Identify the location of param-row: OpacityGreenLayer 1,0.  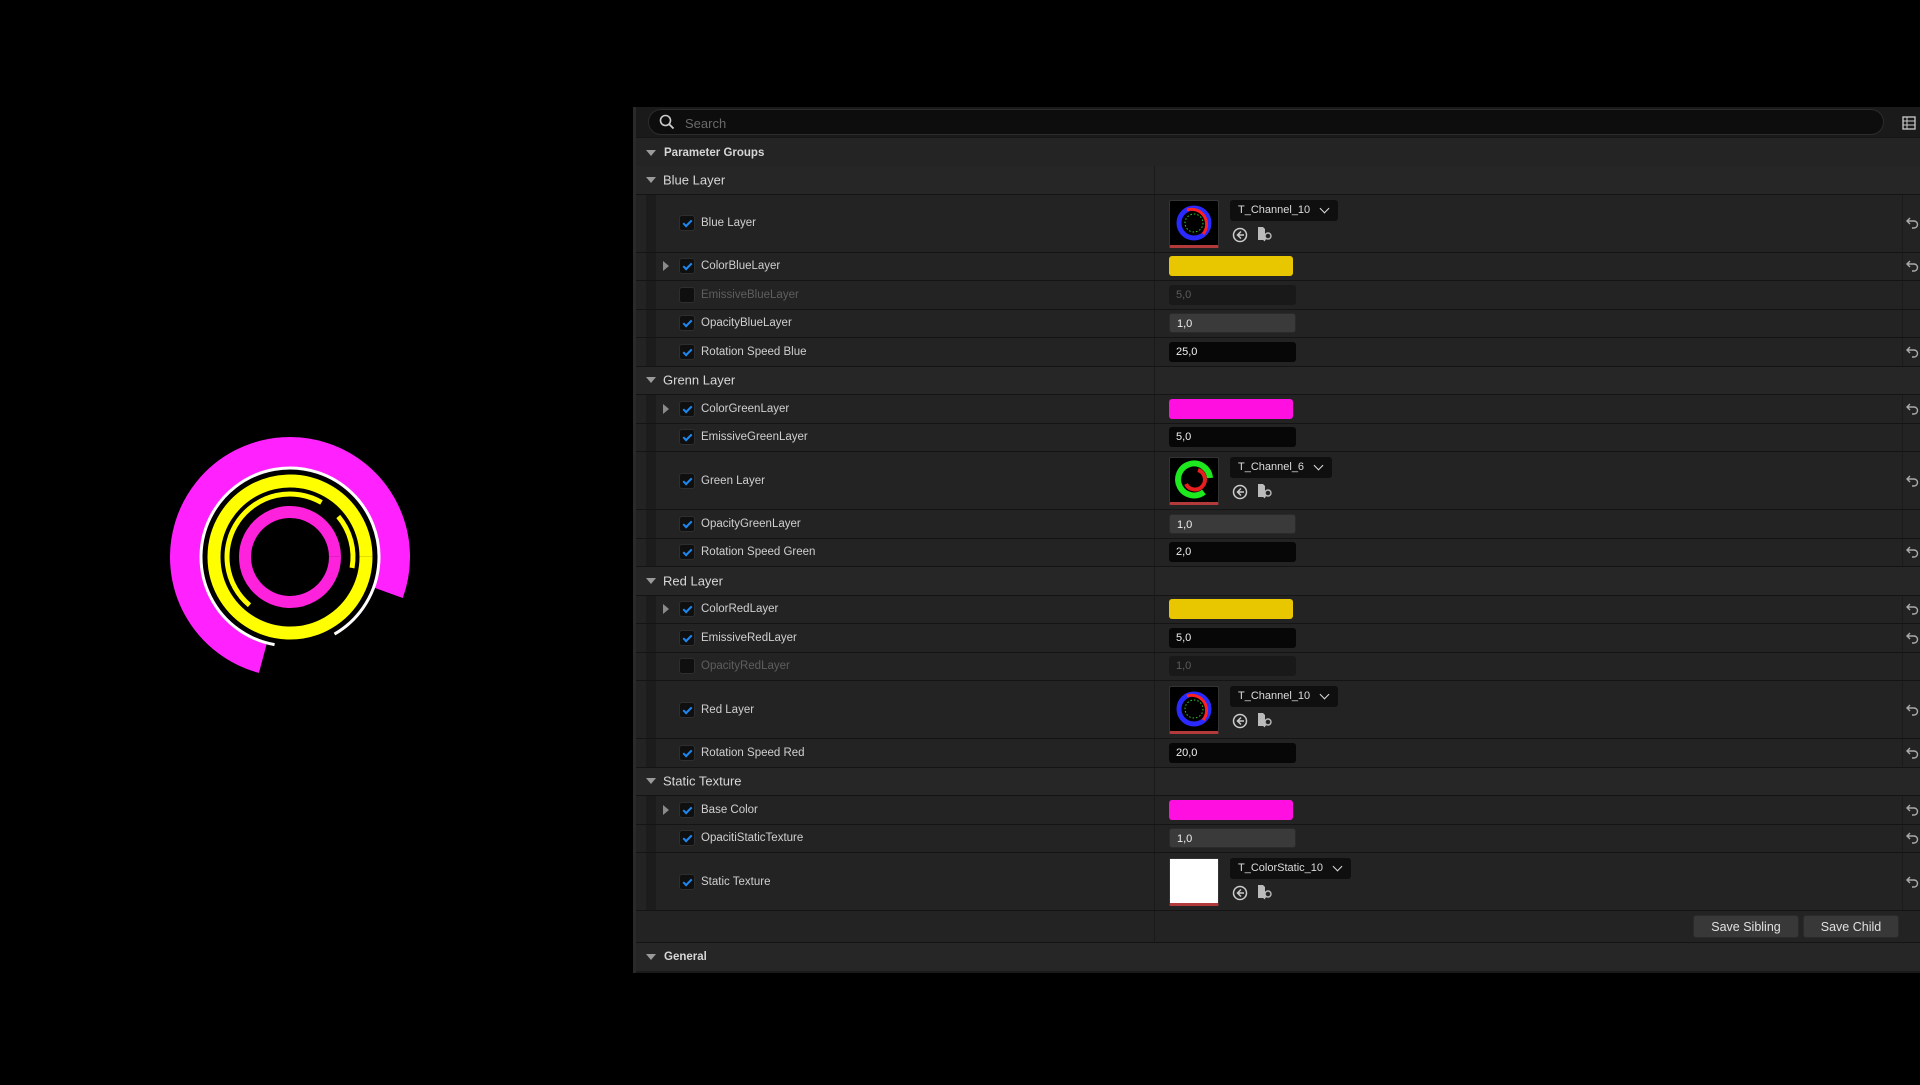
(1278, 524).